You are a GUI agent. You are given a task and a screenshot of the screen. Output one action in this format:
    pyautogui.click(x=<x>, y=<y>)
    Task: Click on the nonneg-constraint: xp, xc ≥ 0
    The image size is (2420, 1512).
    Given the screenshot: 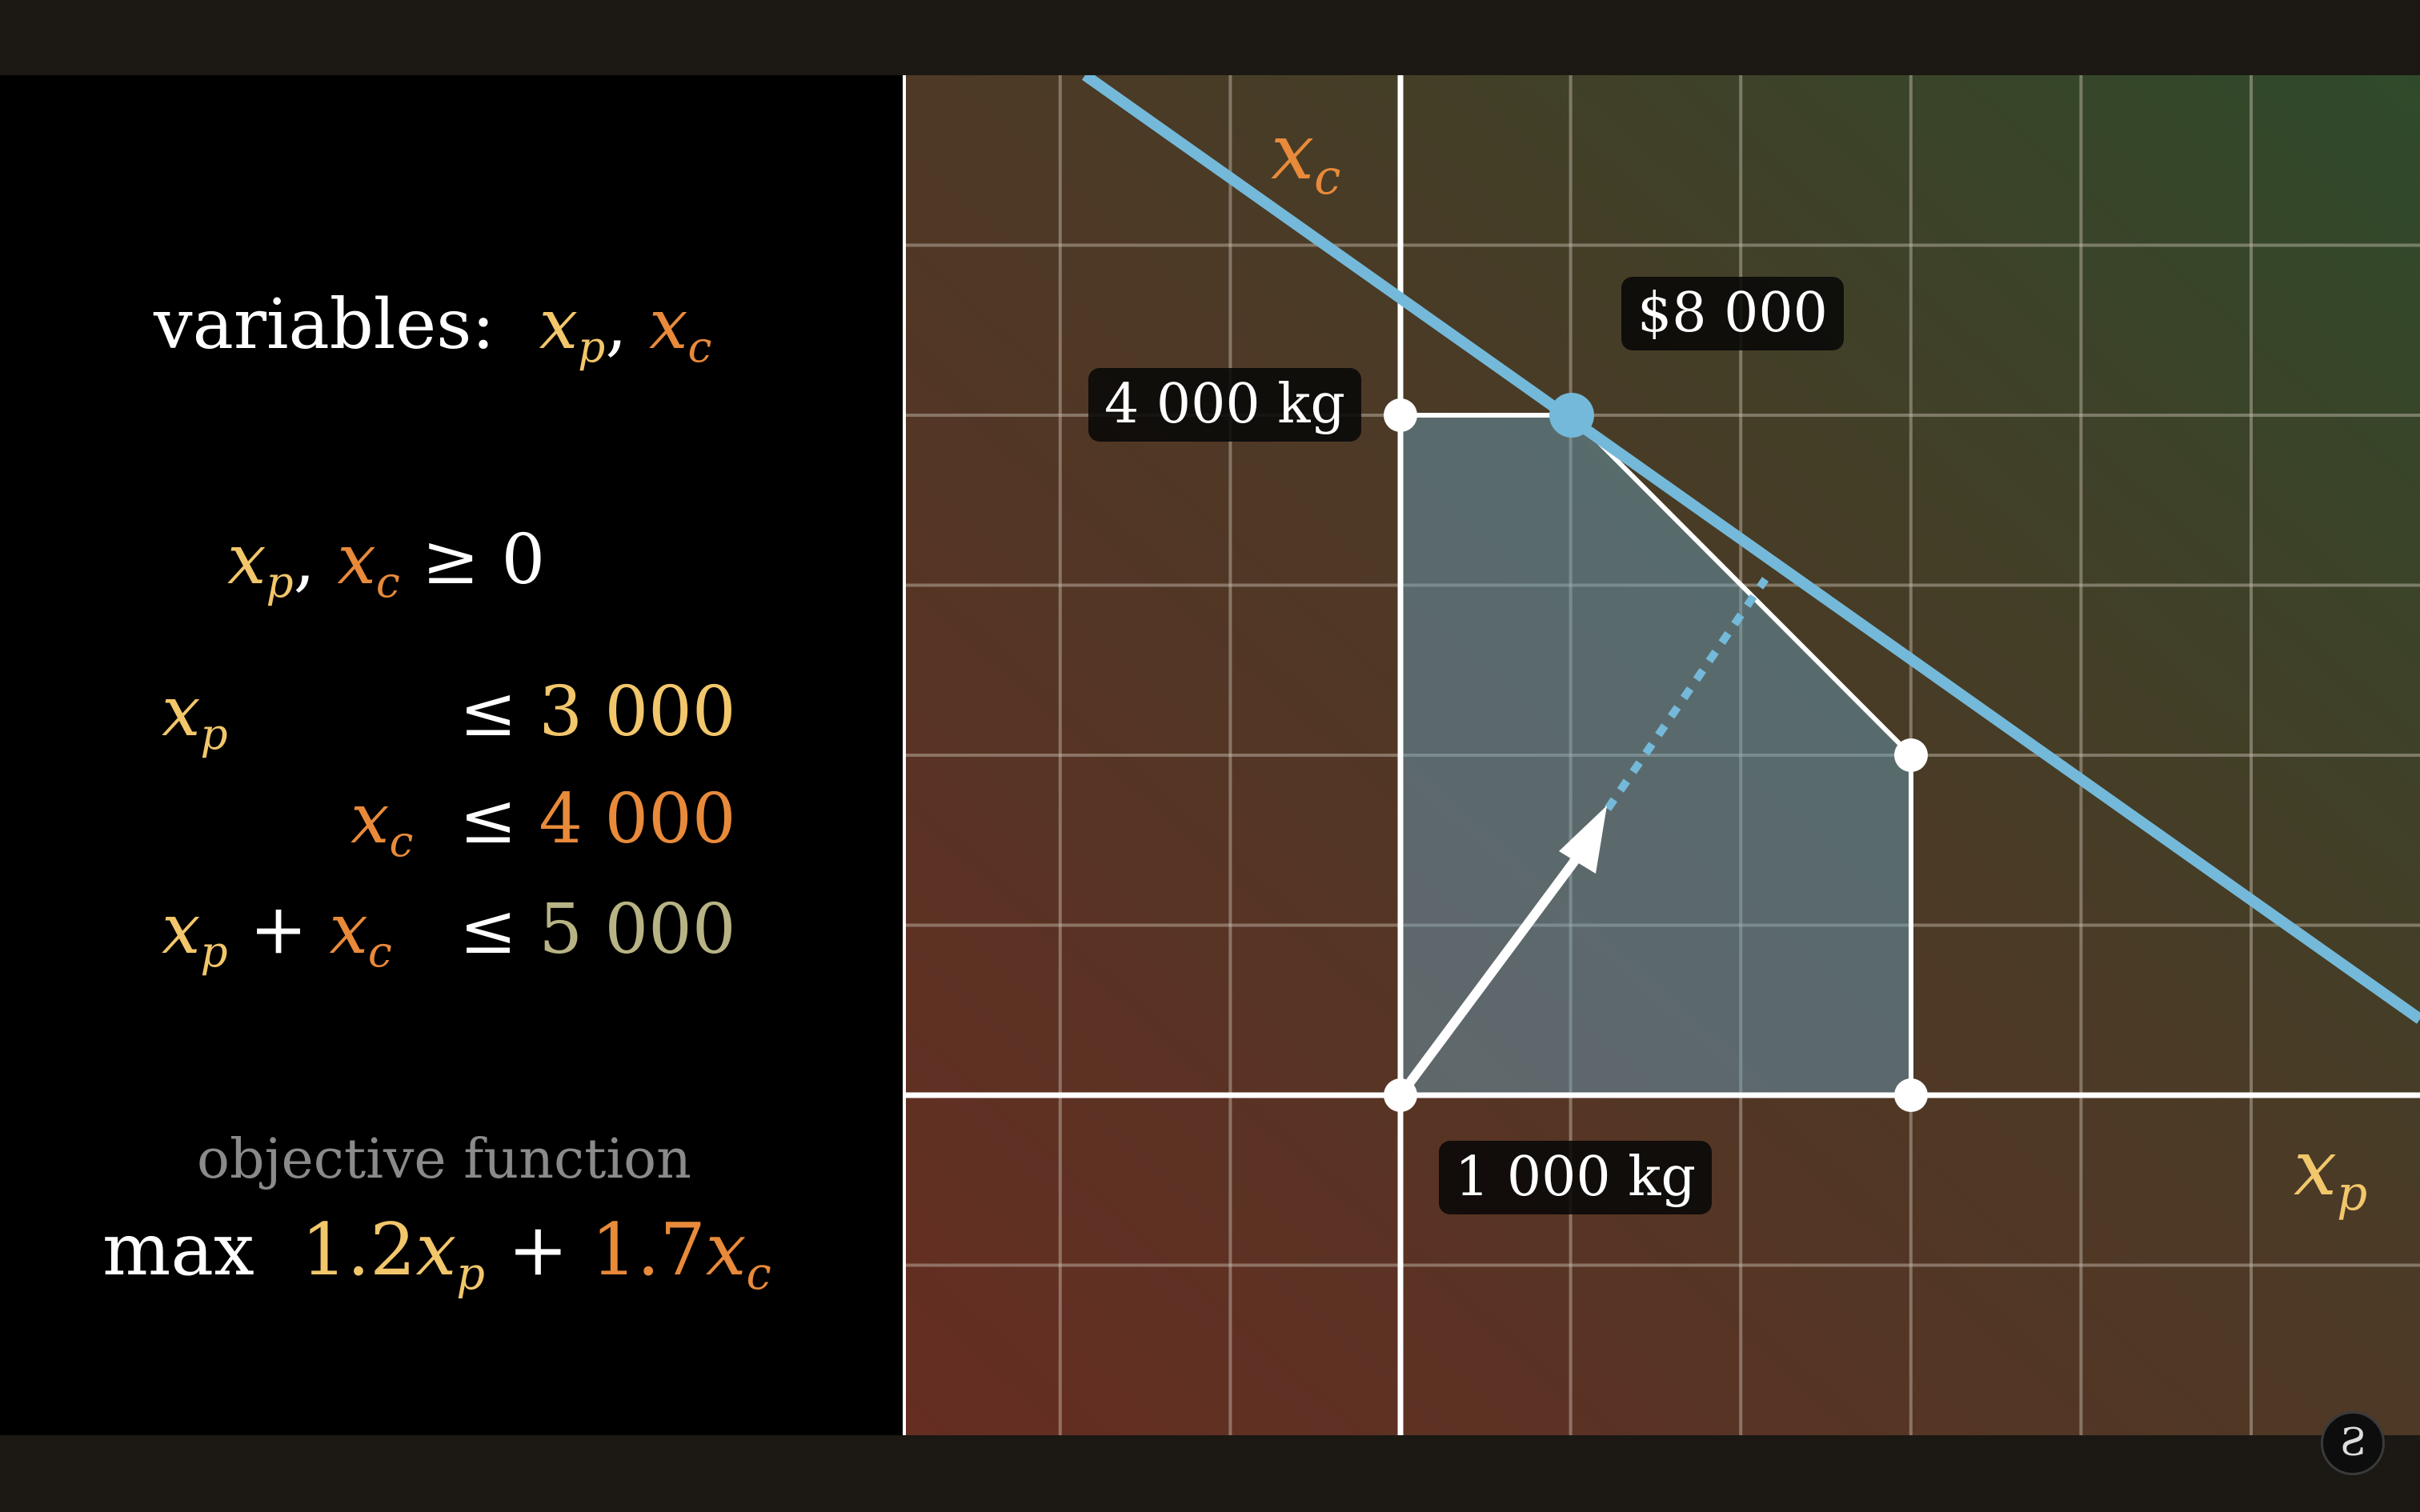 What is the action you would take?
    pyautogui.click(x=386, y=564)
    